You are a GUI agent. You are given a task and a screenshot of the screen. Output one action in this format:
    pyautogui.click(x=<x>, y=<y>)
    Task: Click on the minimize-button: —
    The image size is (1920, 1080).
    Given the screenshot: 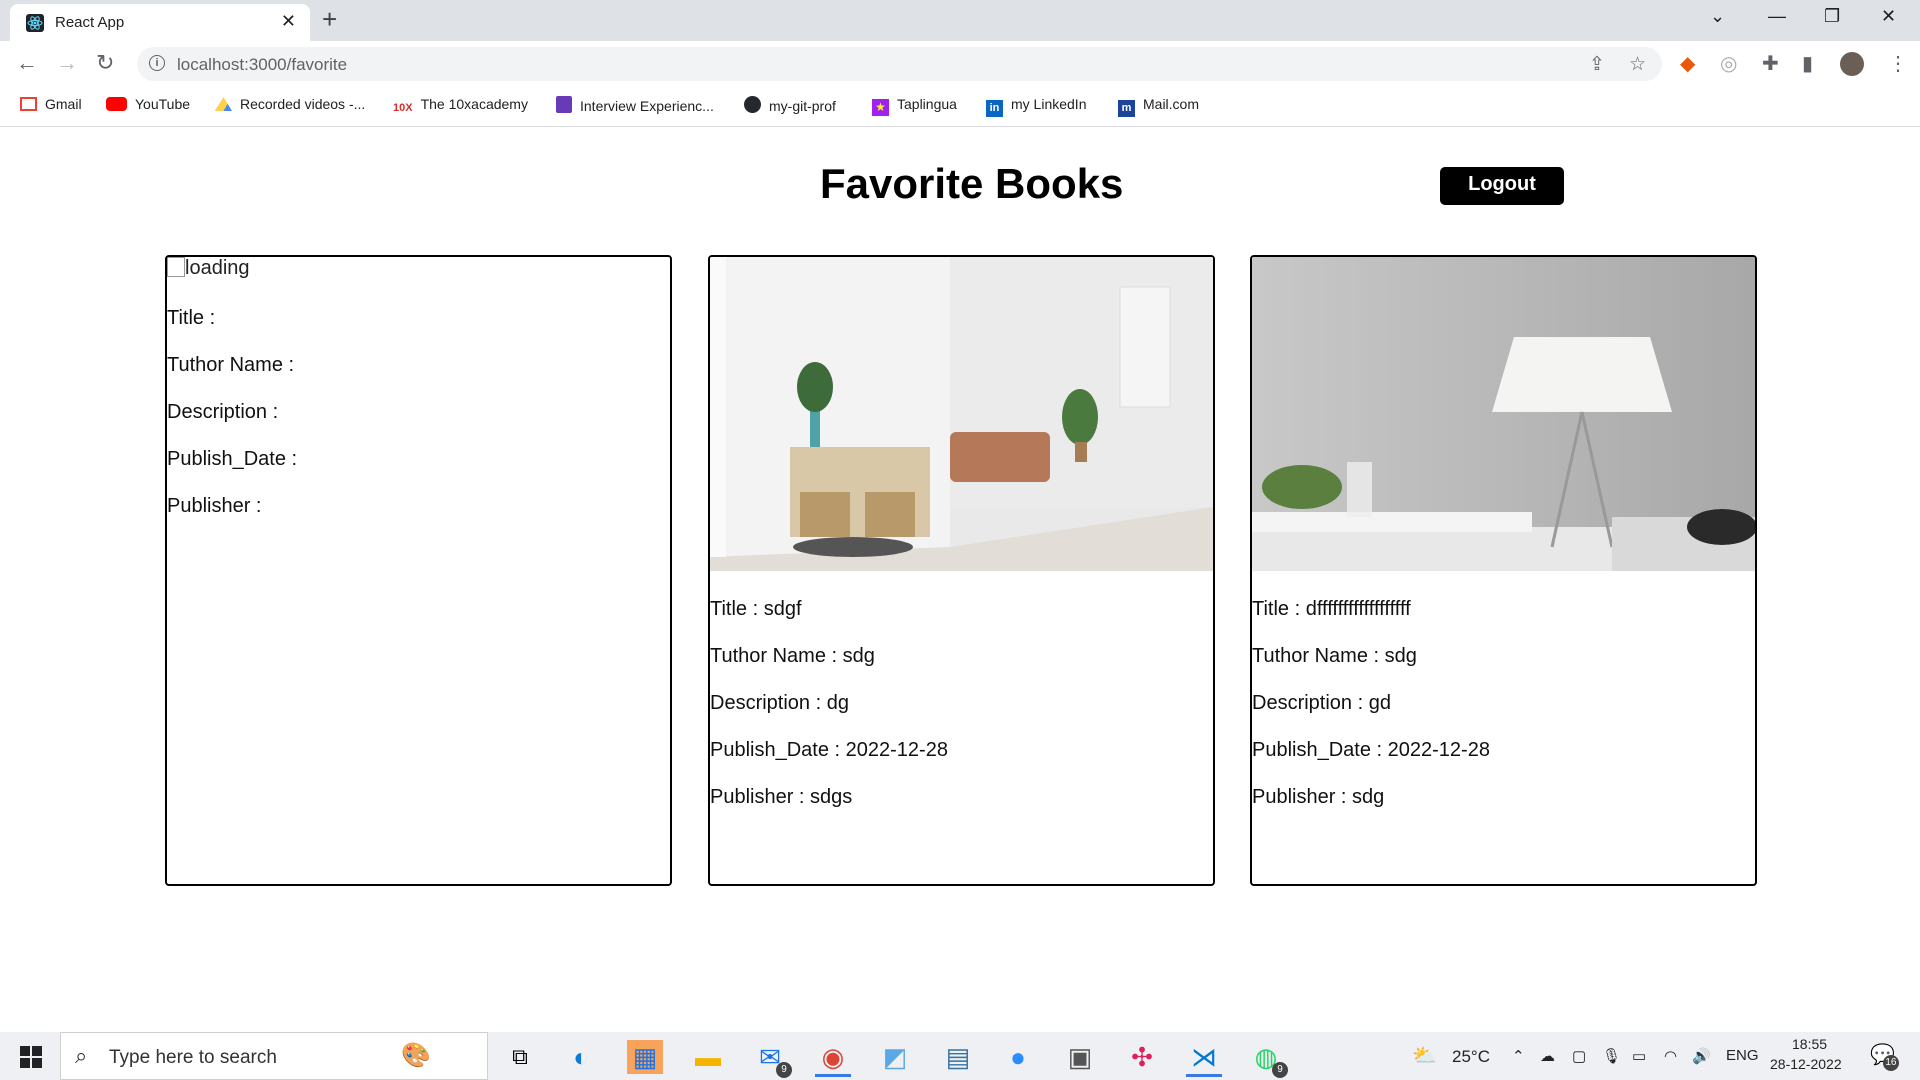 What is the action you would take?
    pyautogui.click(x=1777, y=16)
    